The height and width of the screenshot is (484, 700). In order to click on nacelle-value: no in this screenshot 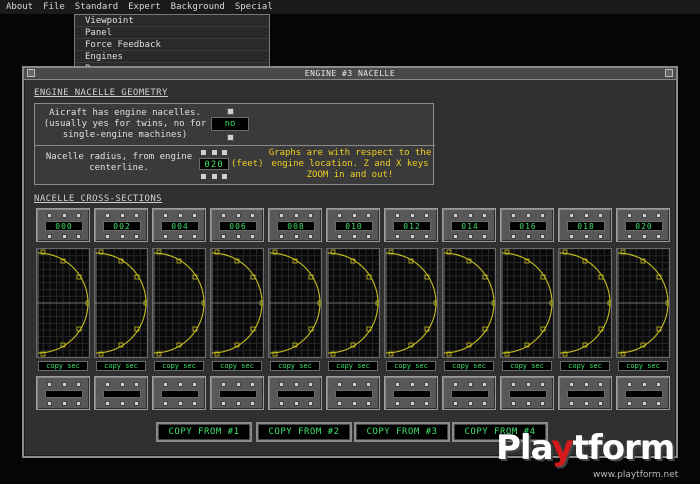, I will do `click(230, 124)`.